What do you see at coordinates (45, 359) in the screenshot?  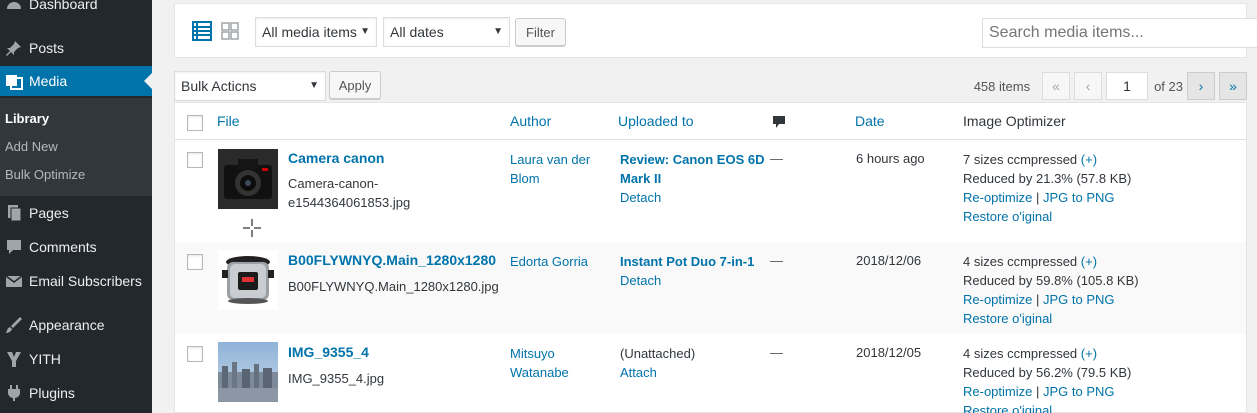 I see `menu-item-label: YITH` at bounding box center [45, 359].